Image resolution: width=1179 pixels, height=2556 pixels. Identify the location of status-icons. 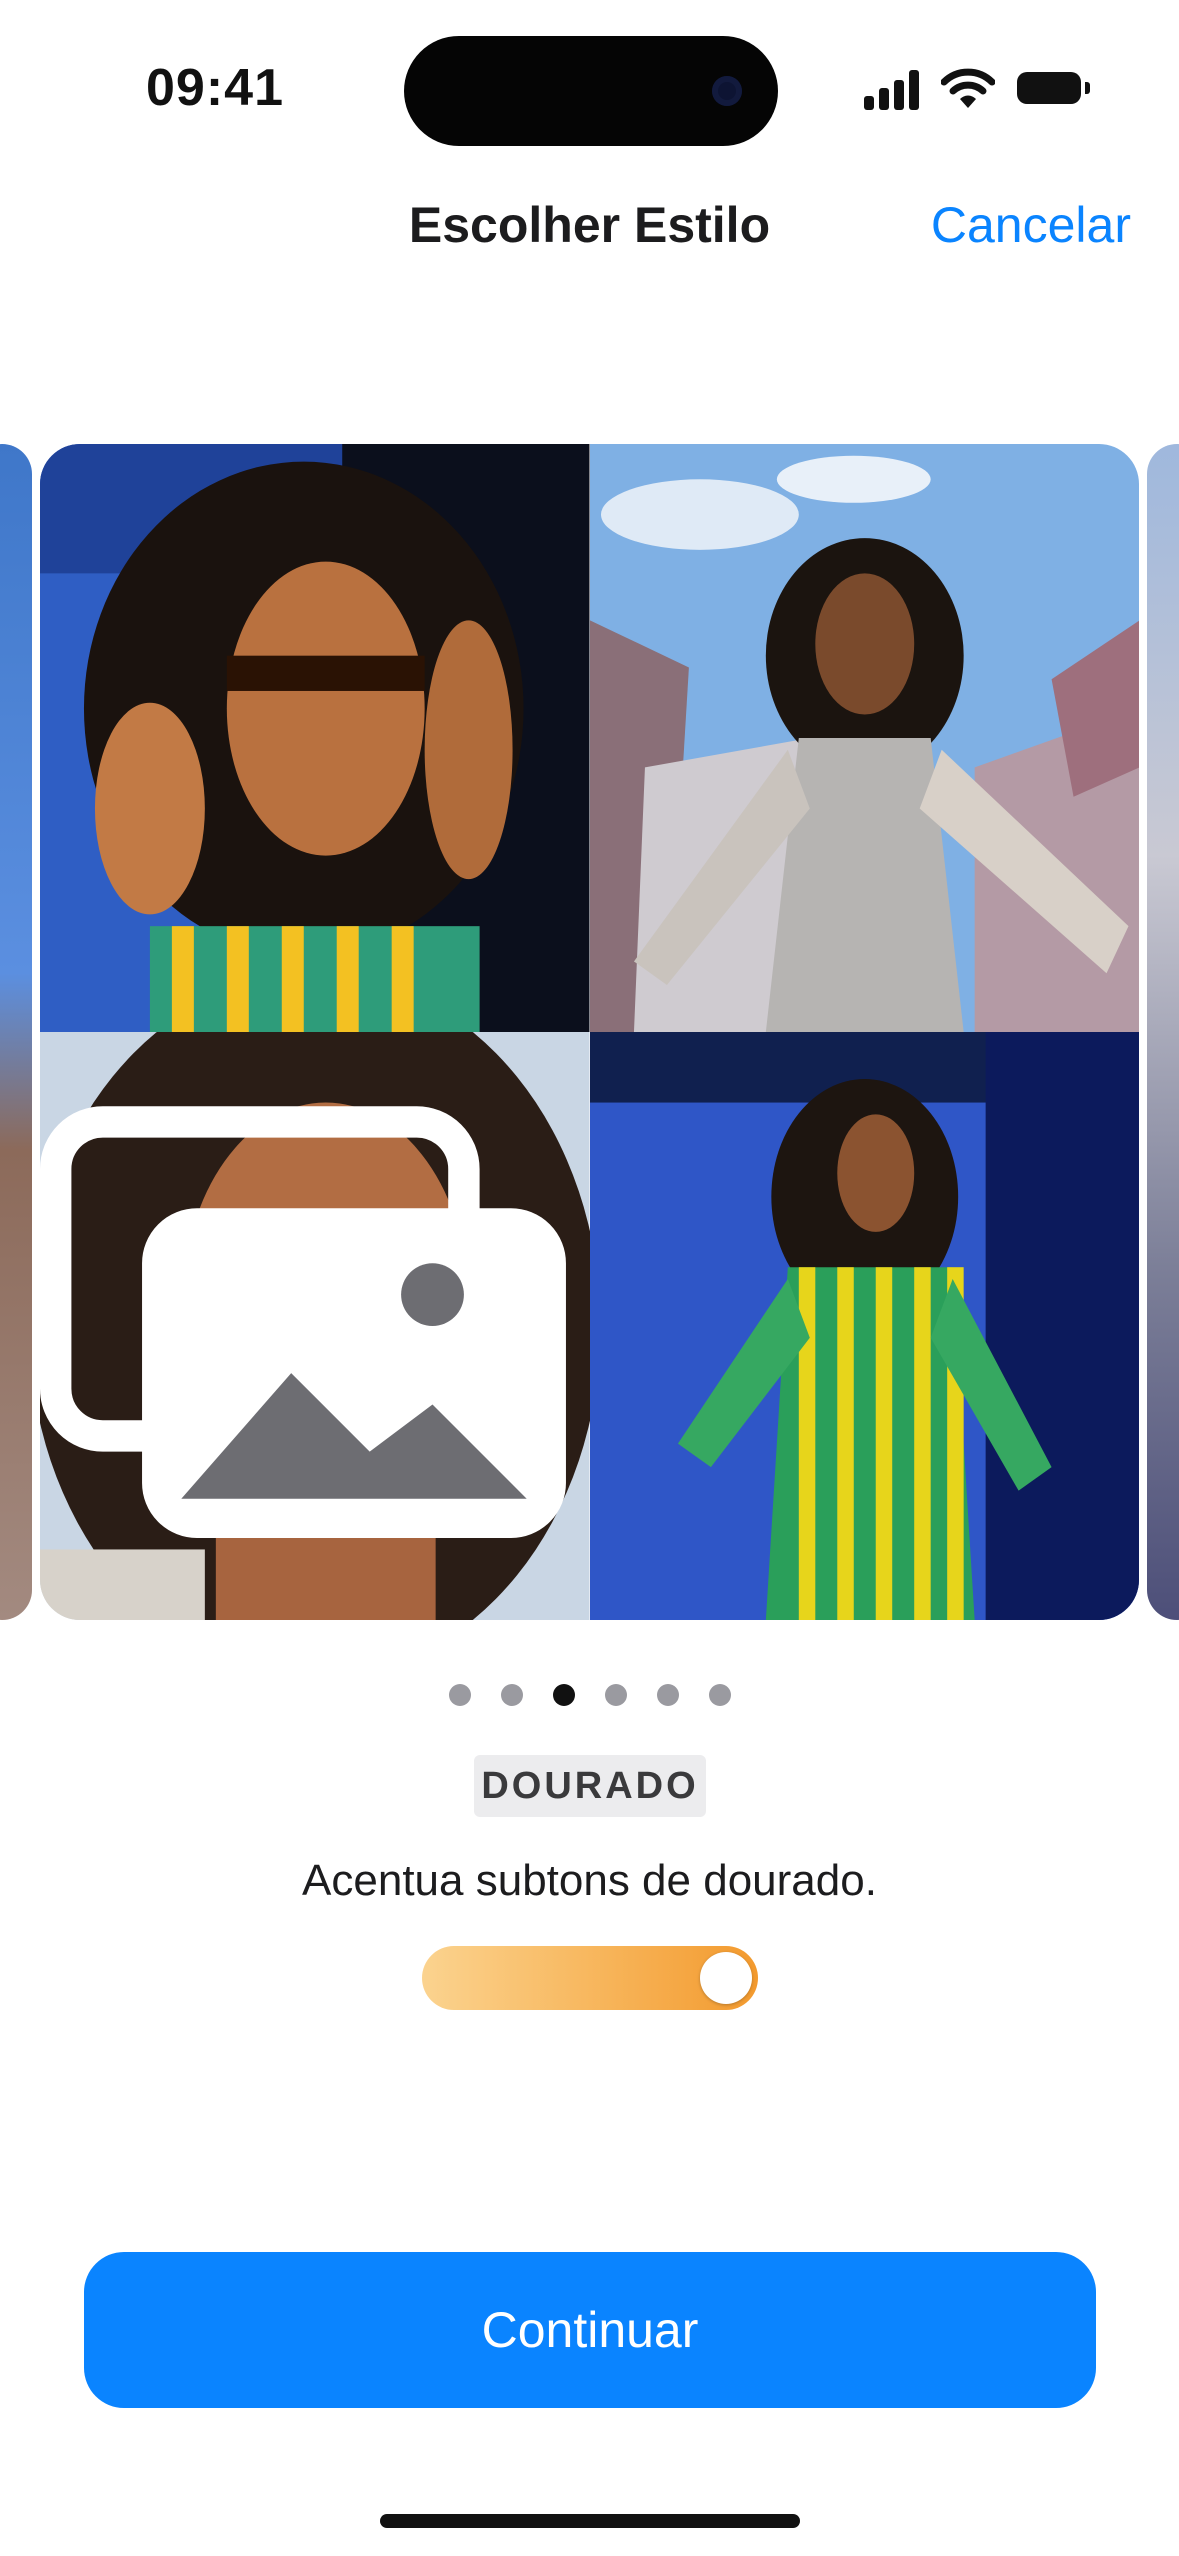
(977, 87).